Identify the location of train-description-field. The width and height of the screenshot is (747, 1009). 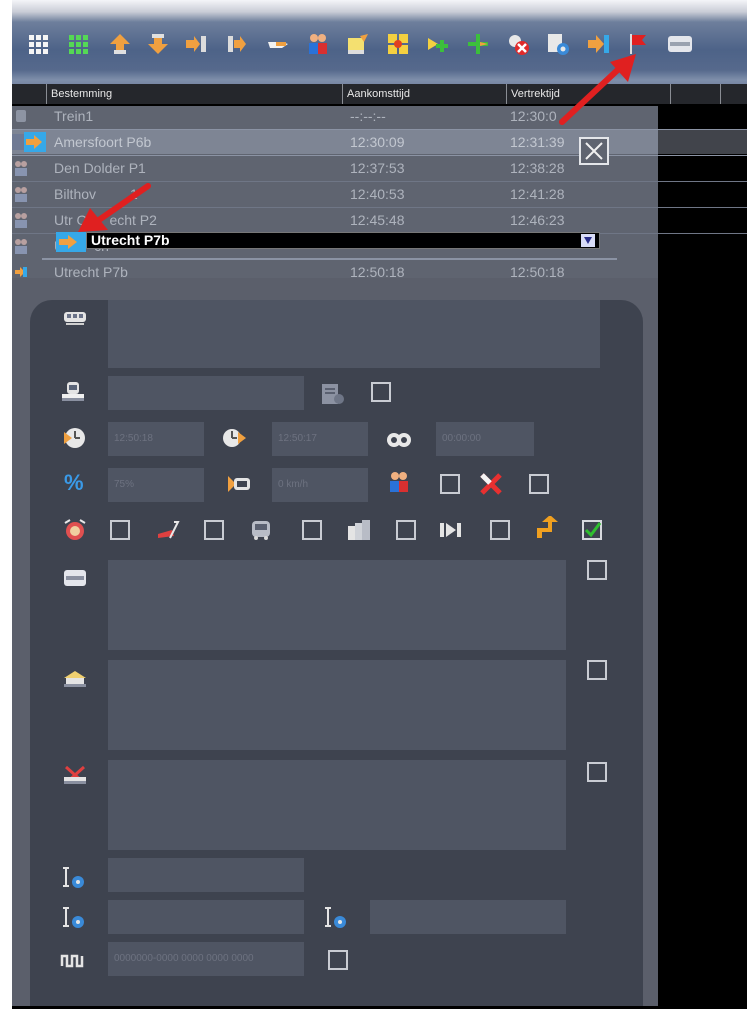
(354, 334).